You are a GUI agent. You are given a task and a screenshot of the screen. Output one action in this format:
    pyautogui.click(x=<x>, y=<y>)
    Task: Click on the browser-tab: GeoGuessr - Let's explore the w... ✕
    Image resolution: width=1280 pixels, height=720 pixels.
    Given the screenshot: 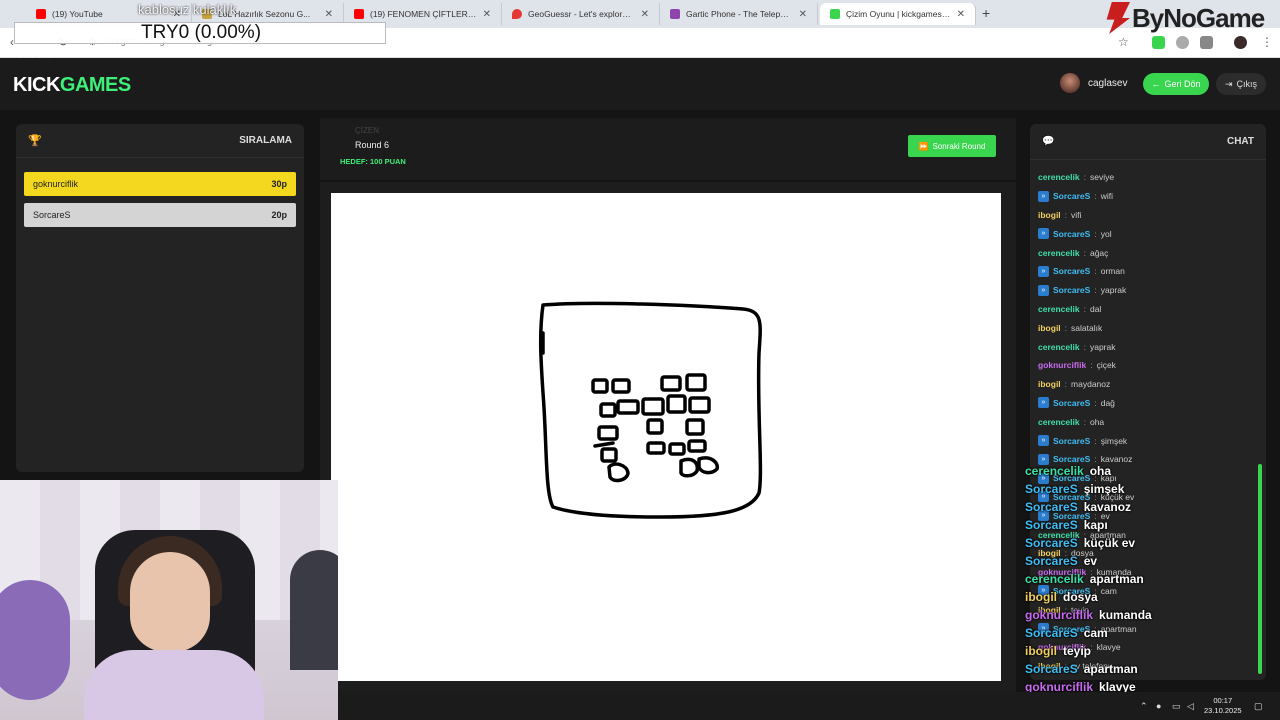 What is the action you would take?
    pyautogui.click(x=581, y=14)
    